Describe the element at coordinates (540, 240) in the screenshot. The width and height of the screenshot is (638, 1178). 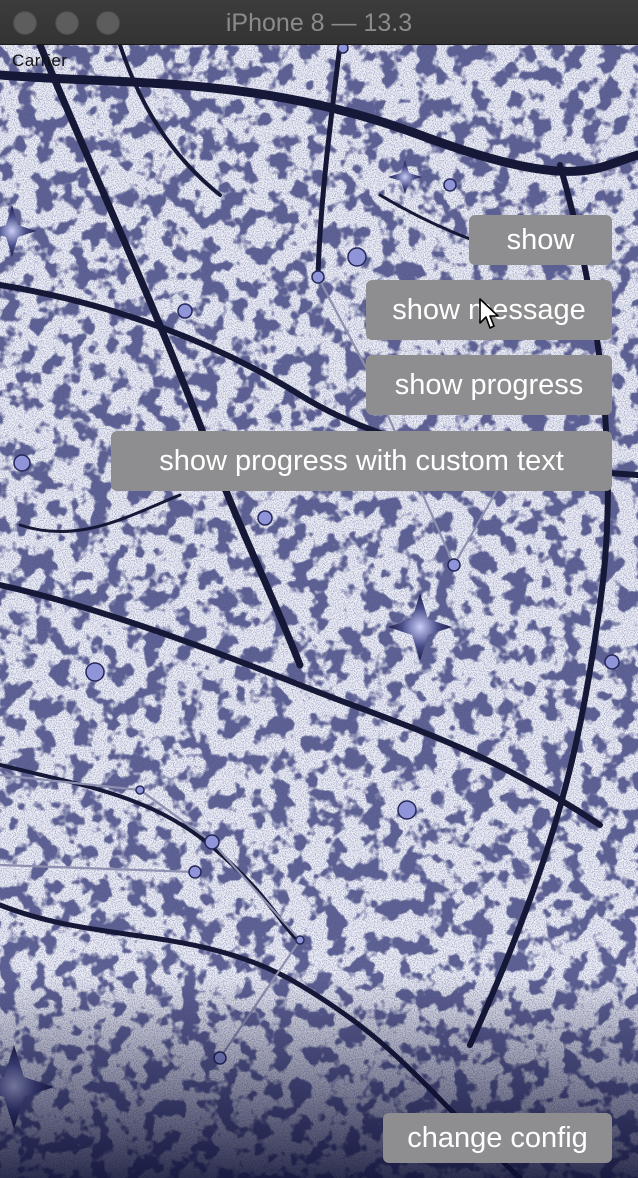
I see `show-button: show` at that location.